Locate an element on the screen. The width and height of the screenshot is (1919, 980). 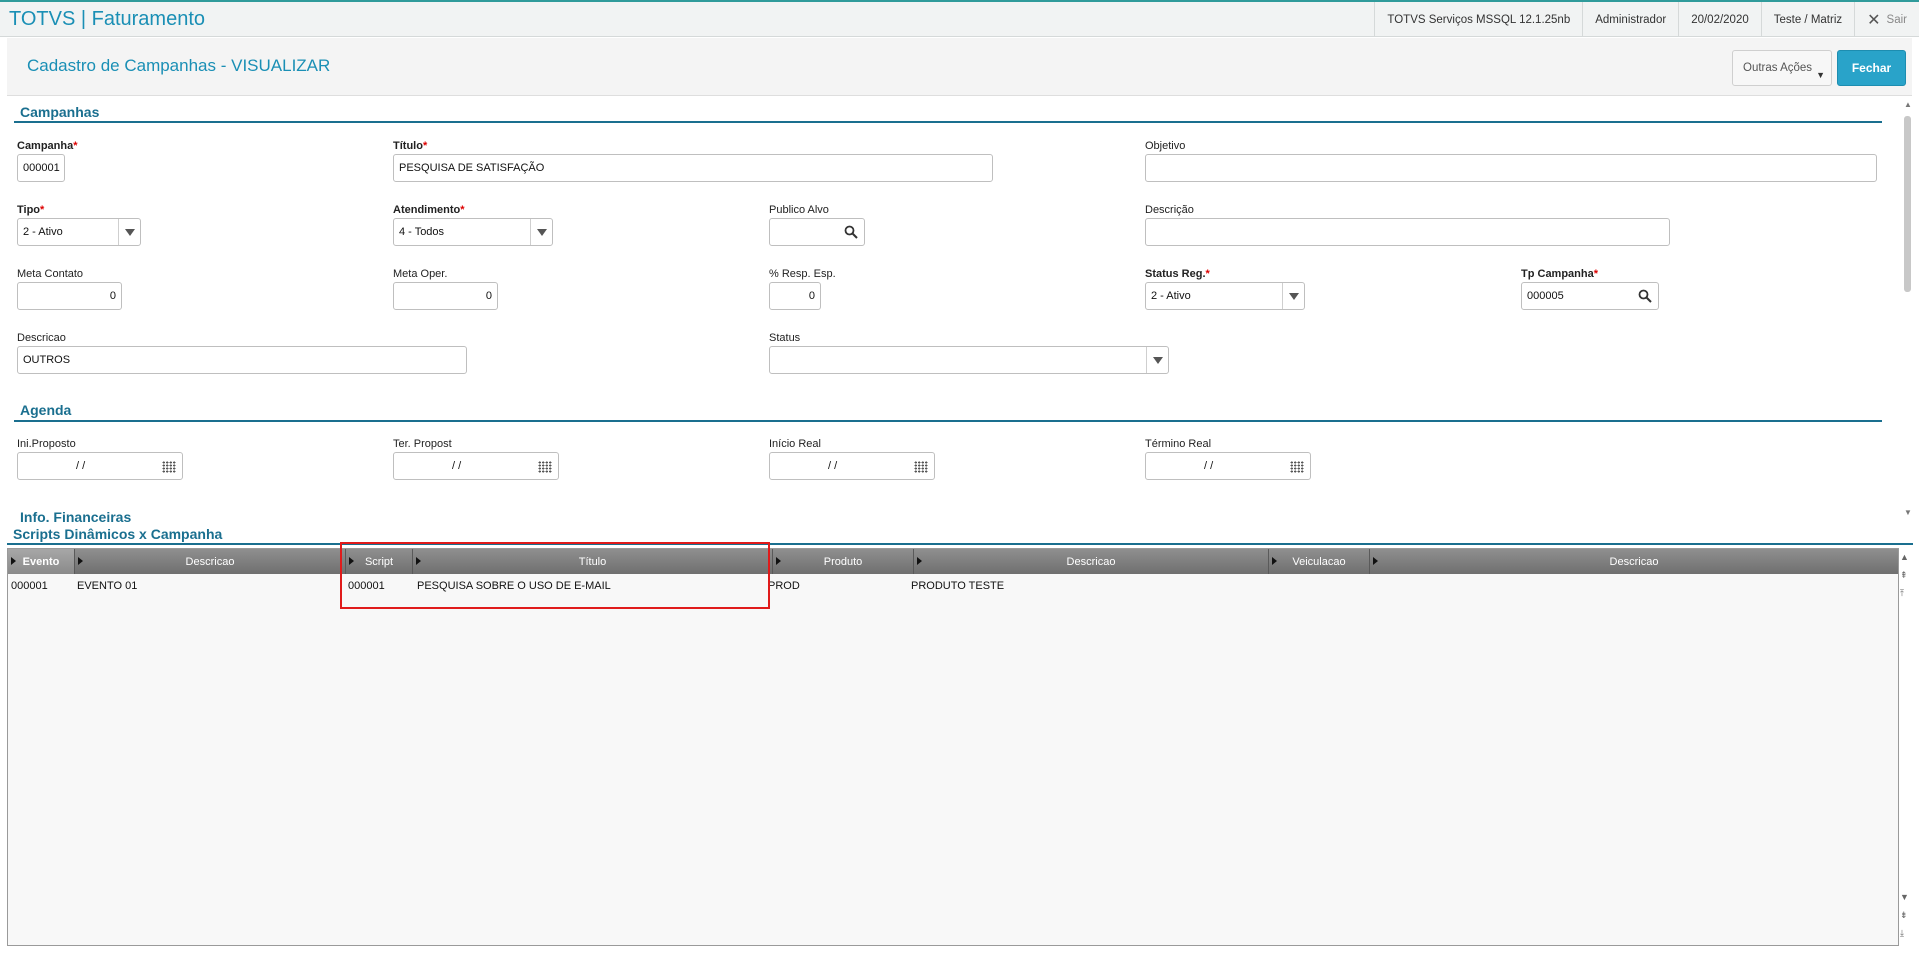
ini-proposto-input: / / is located at coordinates (100, 466).